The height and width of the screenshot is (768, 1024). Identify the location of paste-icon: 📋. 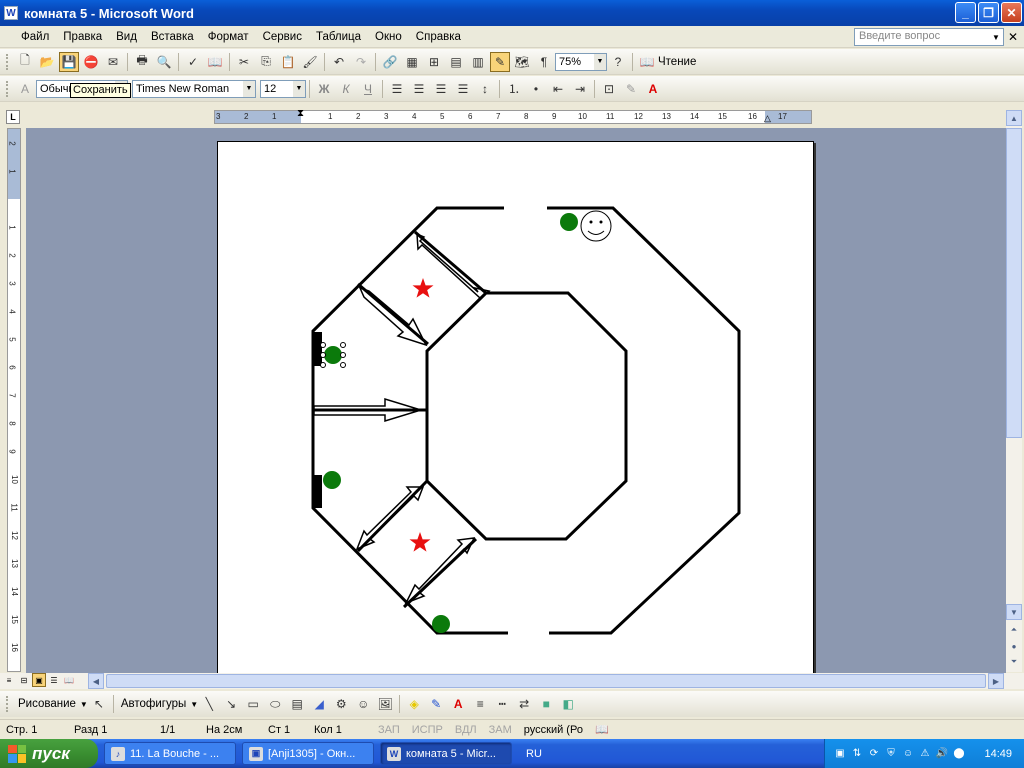
(288, 62).